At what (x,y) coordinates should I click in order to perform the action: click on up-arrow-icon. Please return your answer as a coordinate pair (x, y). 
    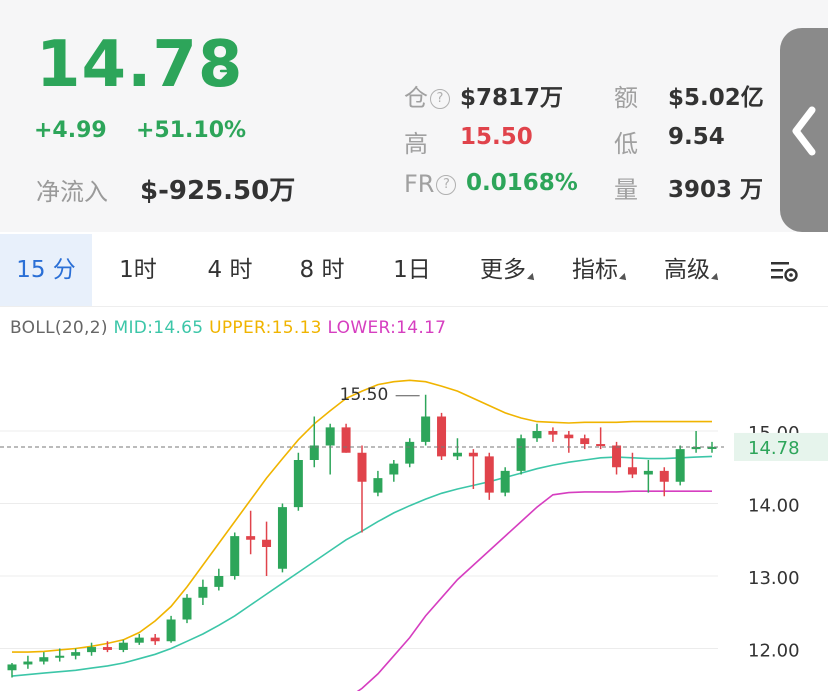
    Looking at the image, I should click on (224, 78).